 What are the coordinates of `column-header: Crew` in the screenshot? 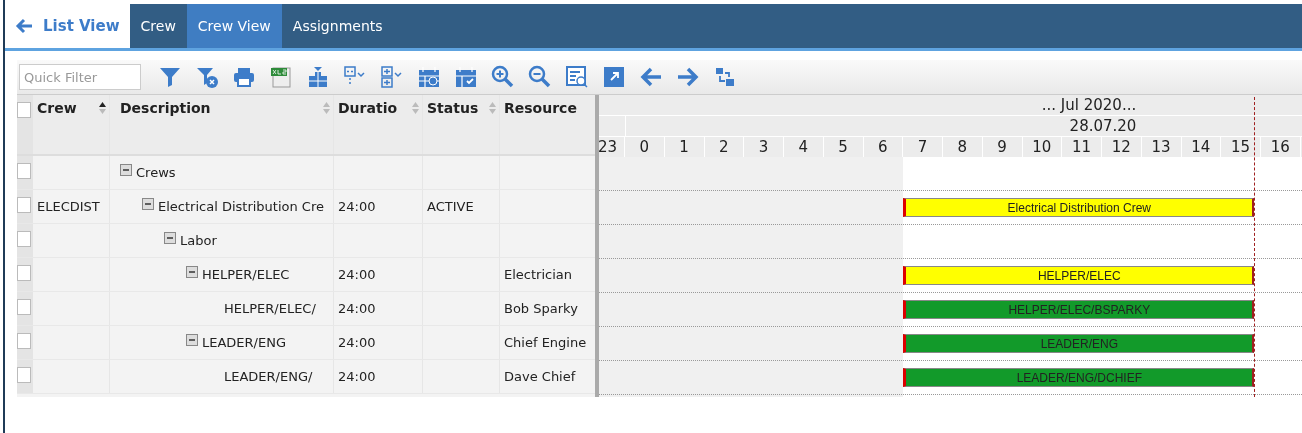 It's located at (71, 124).